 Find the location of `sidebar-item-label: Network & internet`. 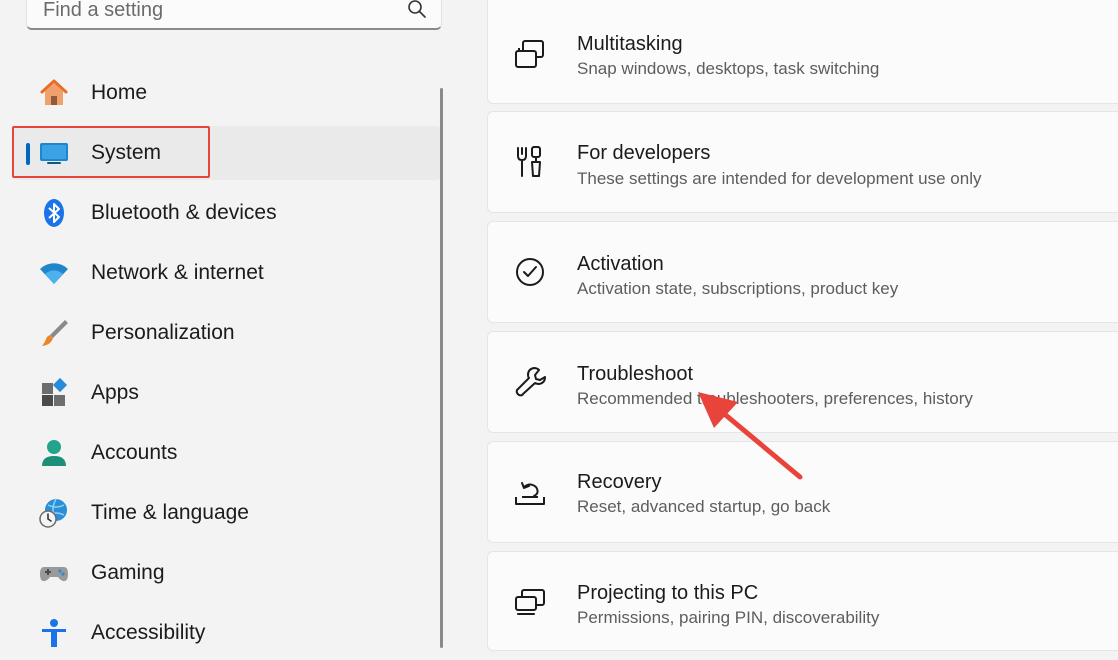

sidebar-item-label: Network & internet is located at coordinates (177, 272).